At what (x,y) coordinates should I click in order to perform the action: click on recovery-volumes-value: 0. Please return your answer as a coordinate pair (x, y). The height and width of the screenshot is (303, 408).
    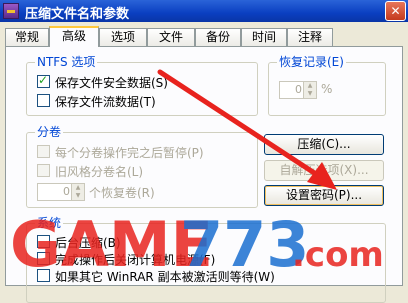
    Looking at the image, I should click on (66, 191).